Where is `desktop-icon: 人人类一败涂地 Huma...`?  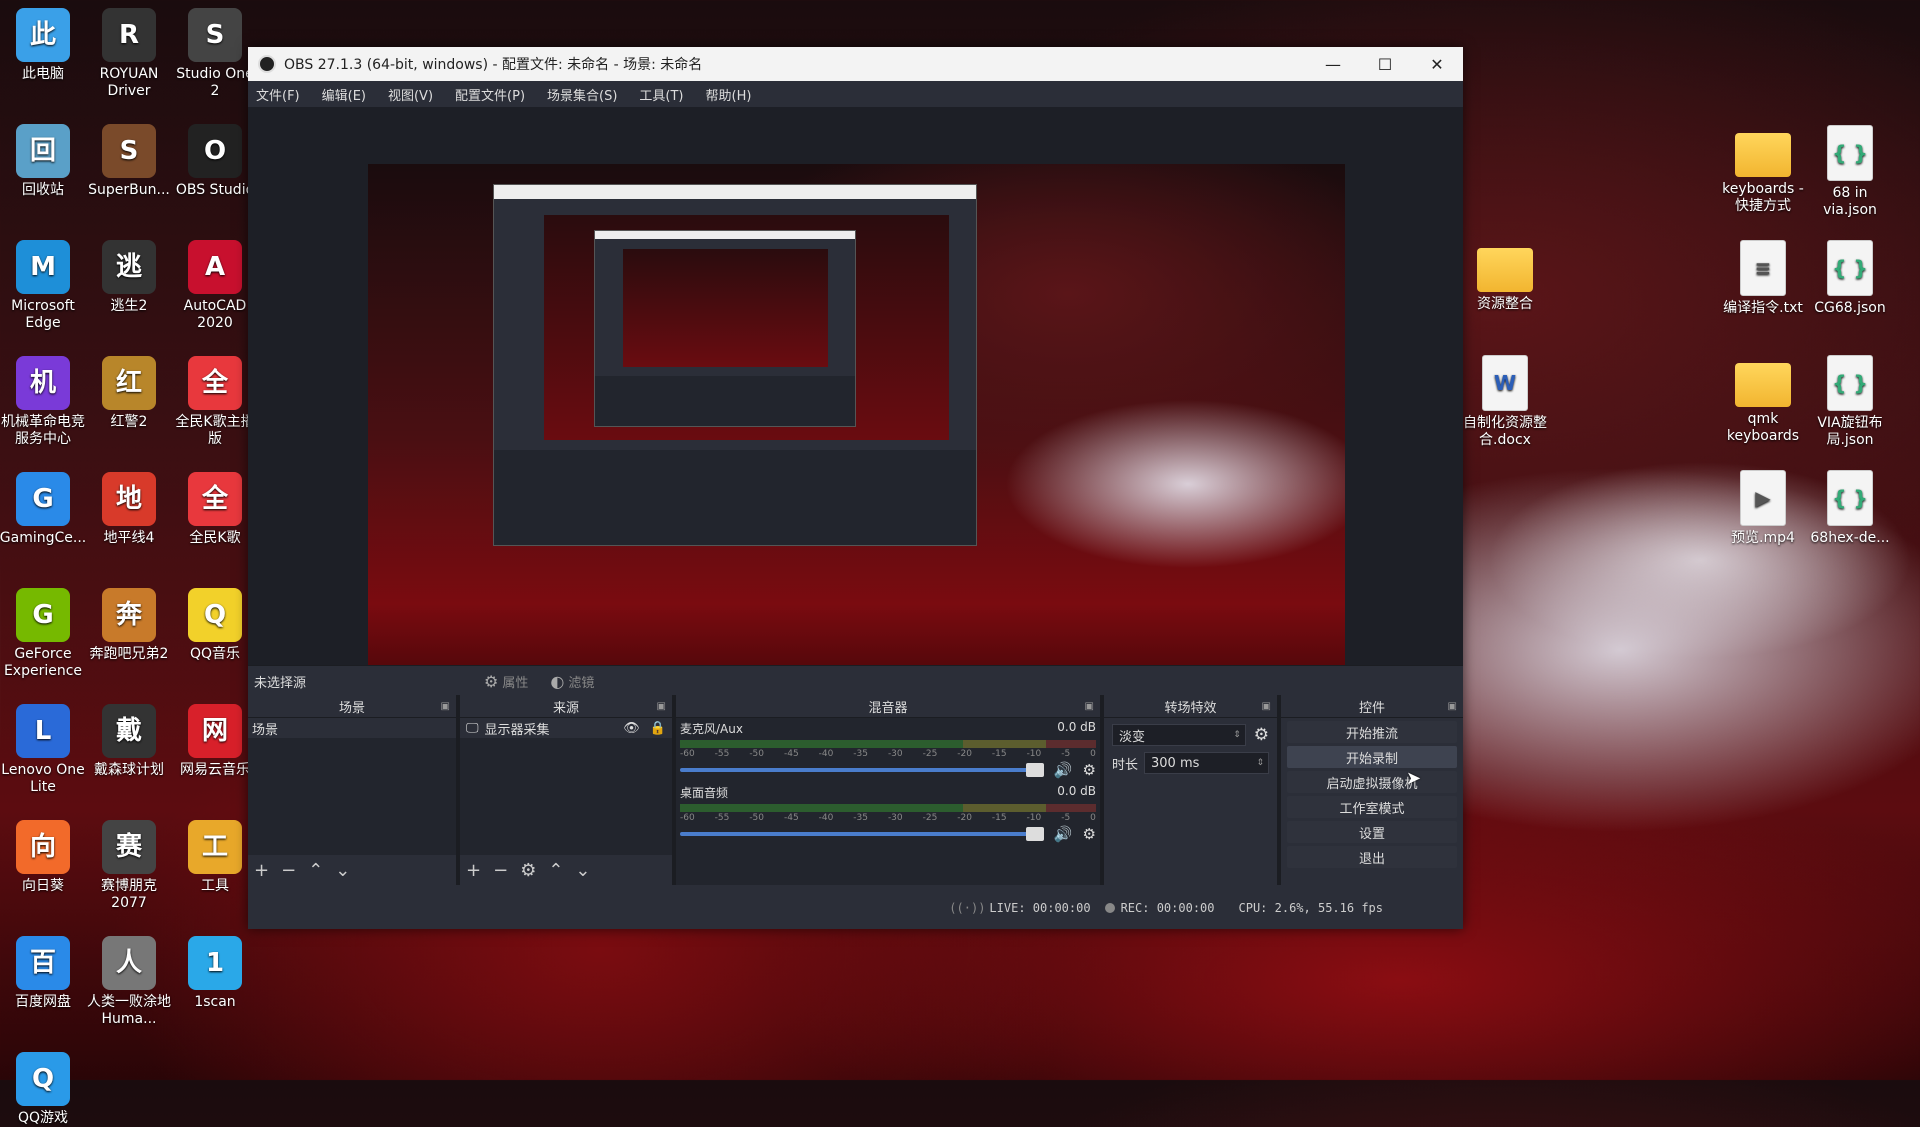 desktop-icon: 人人类一败涂地 Huma... is located at coordinates (129, 982).